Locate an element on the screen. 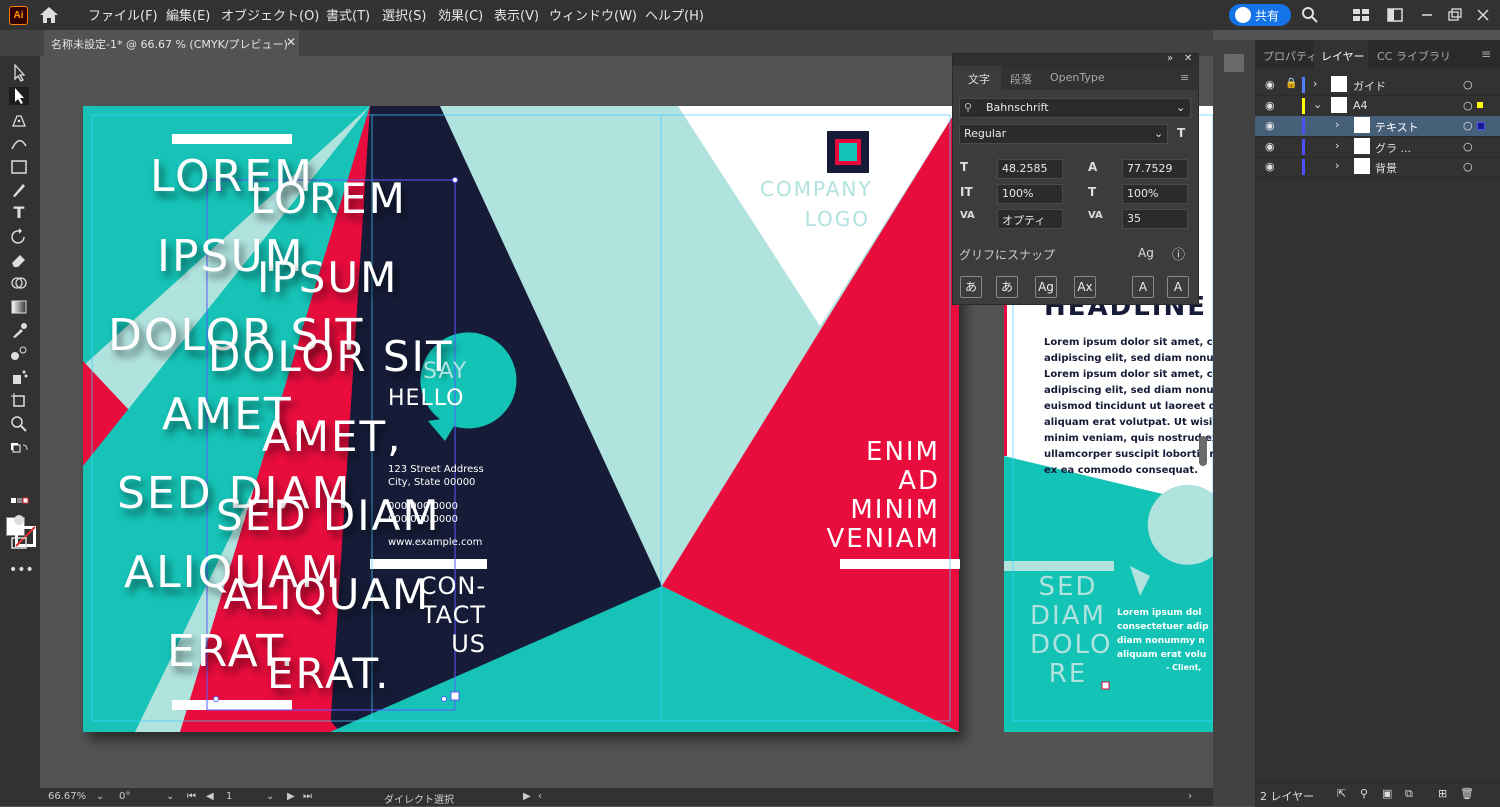  font-size-field: 48.2585 is located at coordinates (1030, 169).